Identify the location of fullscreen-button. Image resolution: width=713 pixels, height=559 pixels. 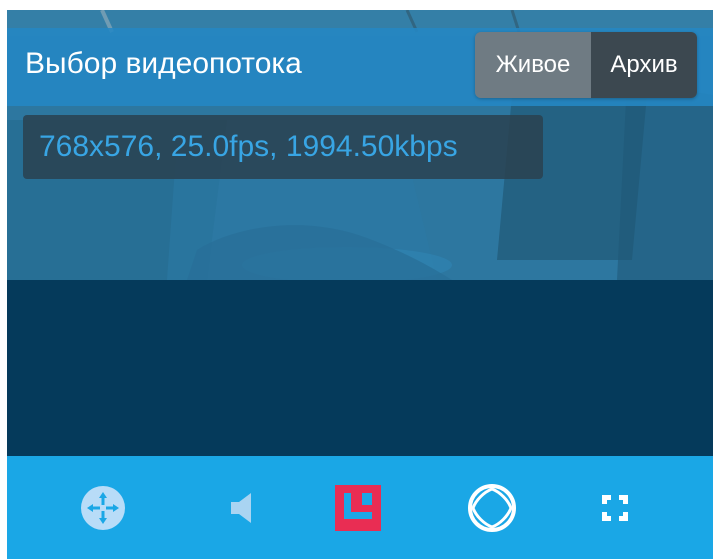
(615, 508).